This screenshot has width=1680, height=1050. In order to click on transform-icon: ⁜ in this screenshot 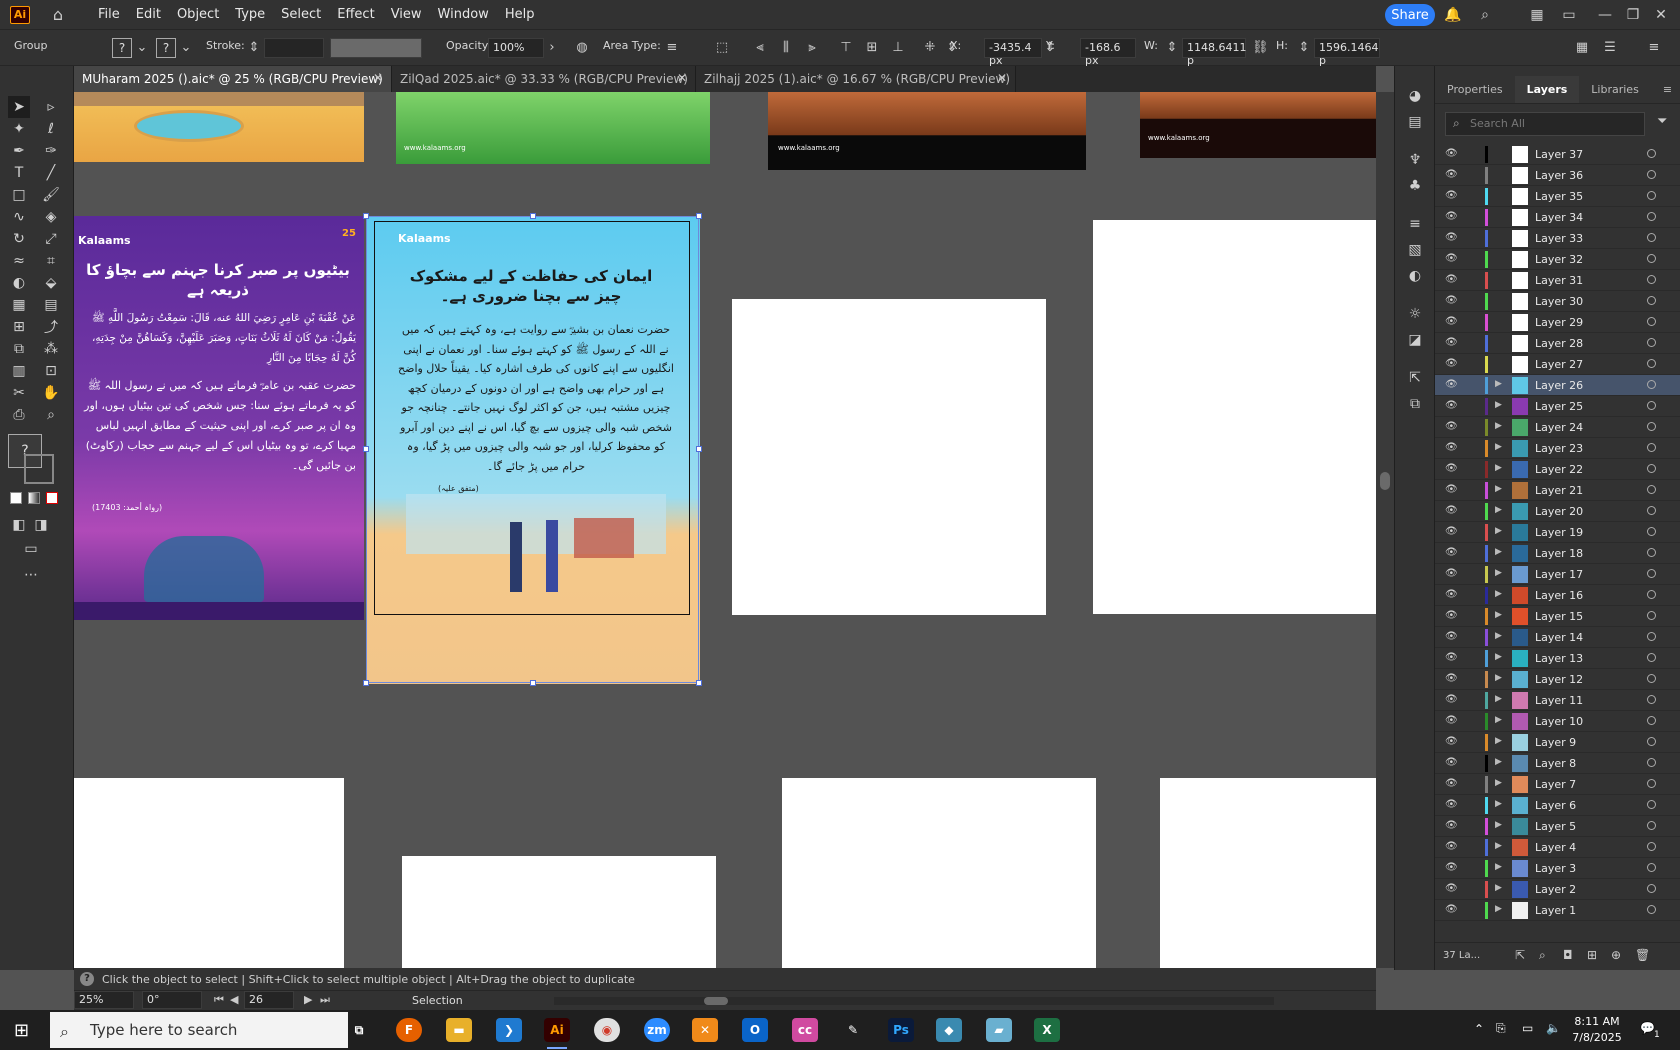, I will do `click(930, 48)`.